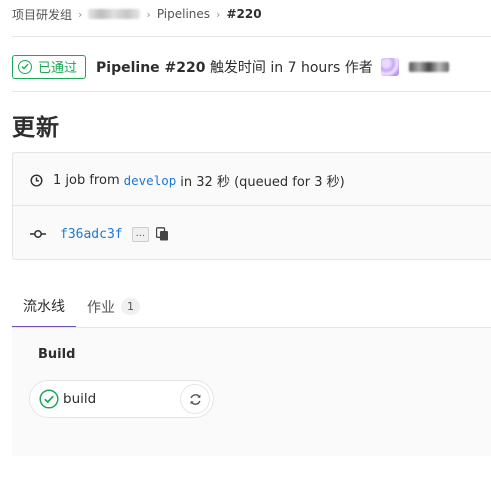 The width and height of the screenshot is (491, 488). Describe the element at coordinates (262, 182) in the screenshot. I see `duration-text: in 32 秒 (queued for 3 秒)` at that location.